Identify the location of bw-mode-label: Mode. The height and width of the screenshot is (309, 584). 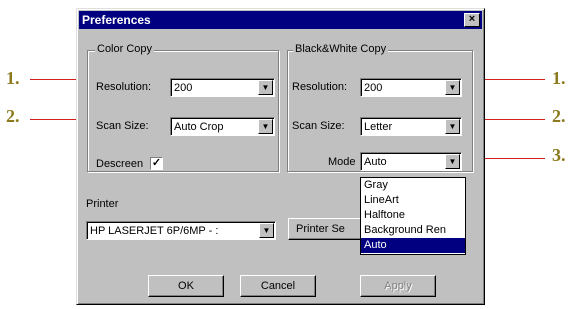
(342, 162).